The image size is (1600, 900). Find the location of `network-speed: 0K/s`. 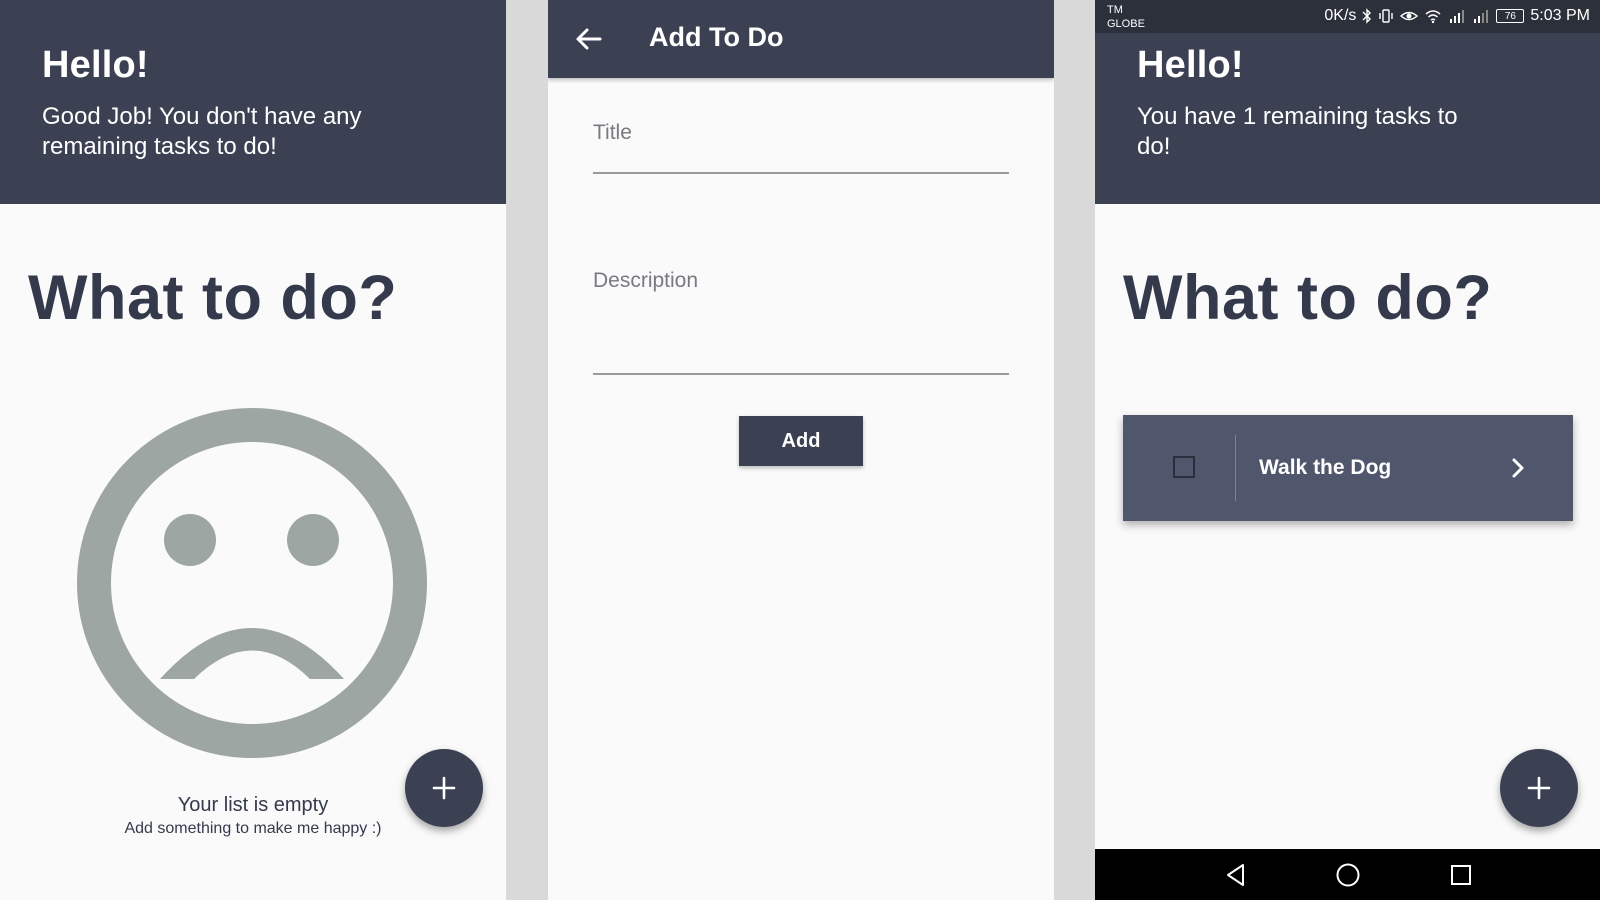

network-speed: 0K/s is located at coordinates (1340, 15).